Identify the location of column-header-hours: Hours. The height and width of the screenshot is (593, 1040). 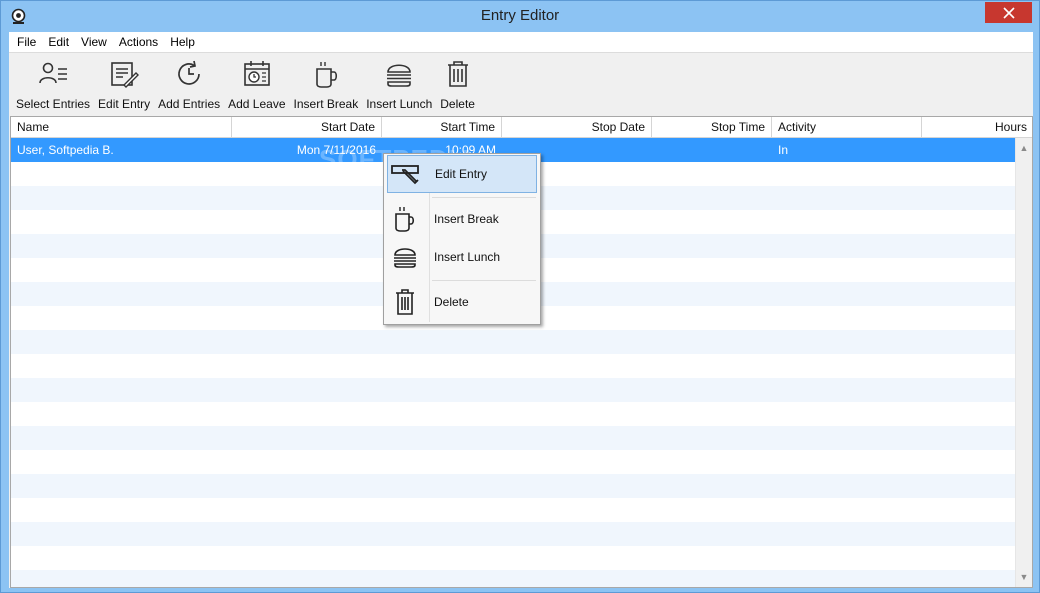
(977, 127).